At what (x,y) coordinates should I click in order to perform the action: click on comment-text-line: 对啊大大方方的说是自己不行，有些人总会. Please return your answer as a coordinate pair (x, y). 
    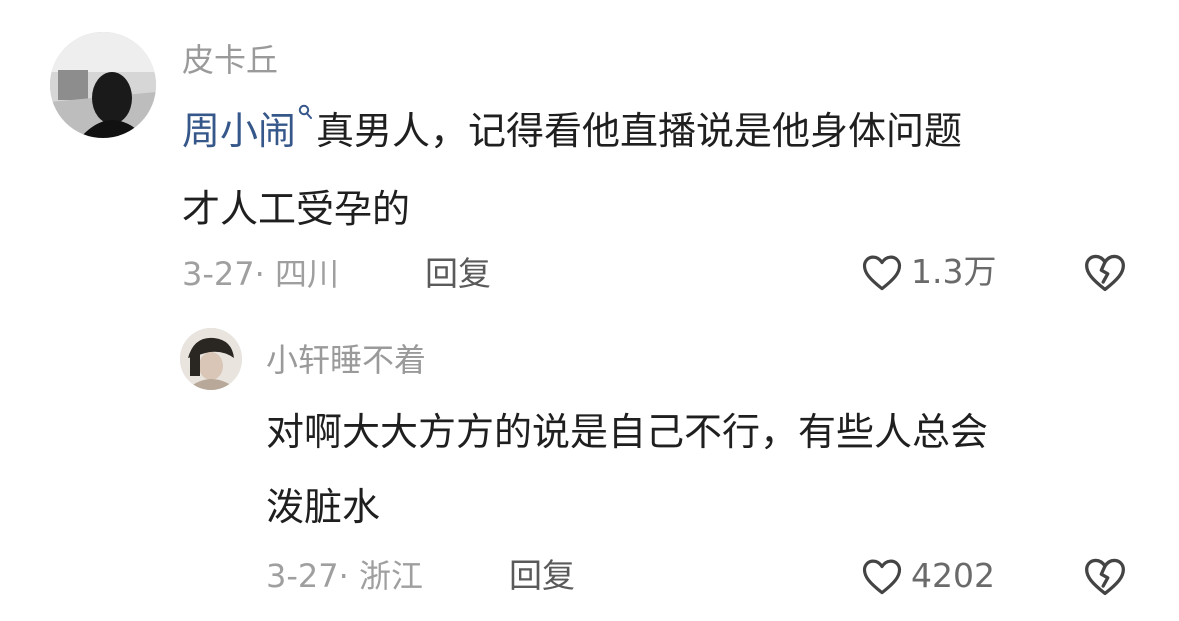
    Looking at the image, I should click on (627, 432).